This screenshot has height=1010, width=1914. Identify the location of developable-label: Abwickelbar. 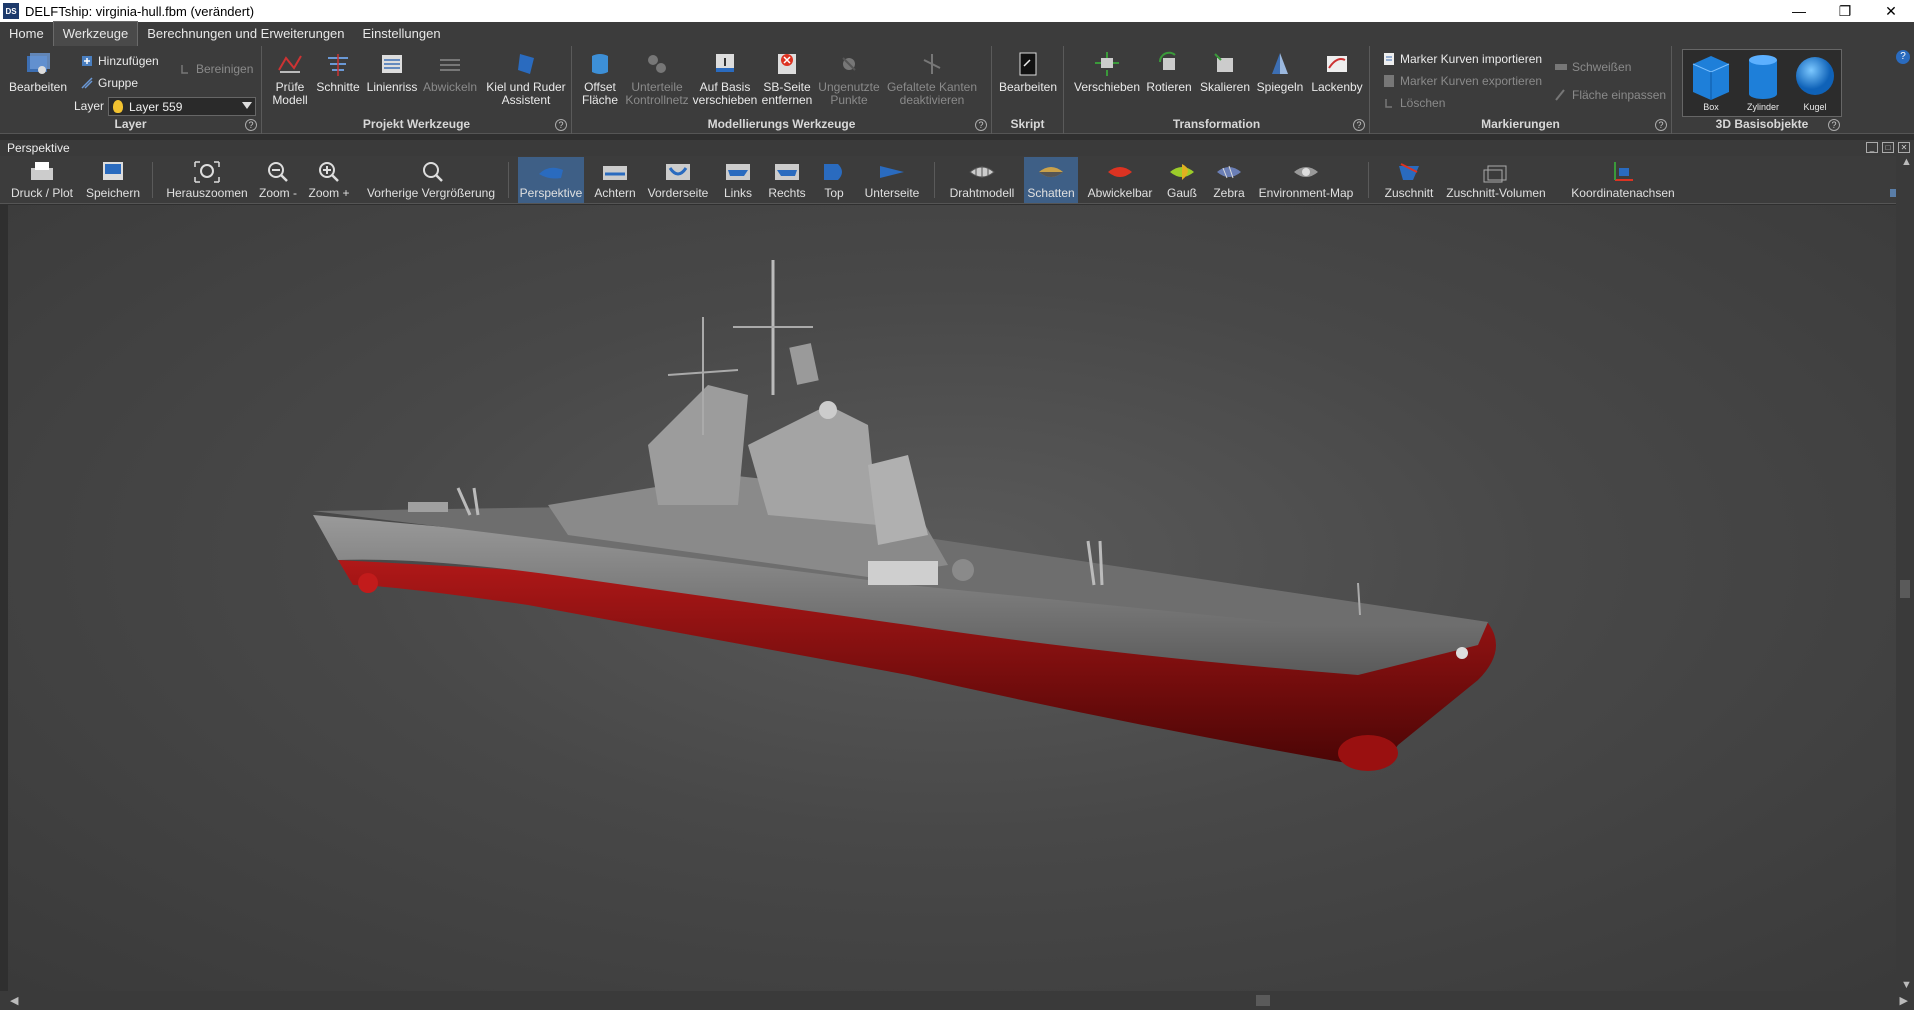
(1120, 193).